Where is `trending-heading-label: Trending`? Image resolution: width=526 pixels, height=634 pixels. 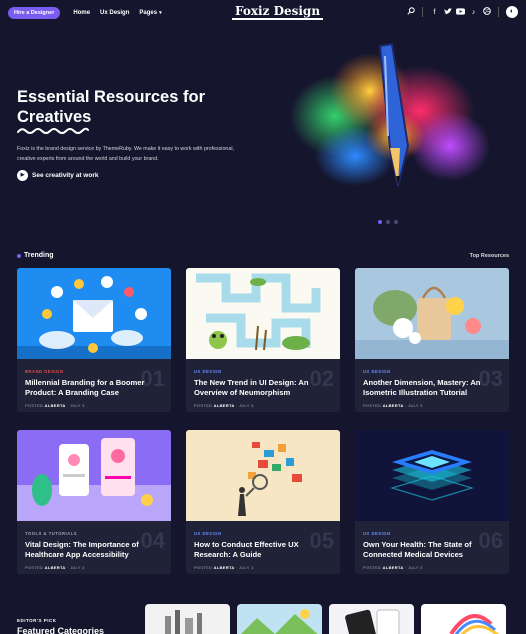
trending-heading-label: Trending is located at coordinates (39, 255).